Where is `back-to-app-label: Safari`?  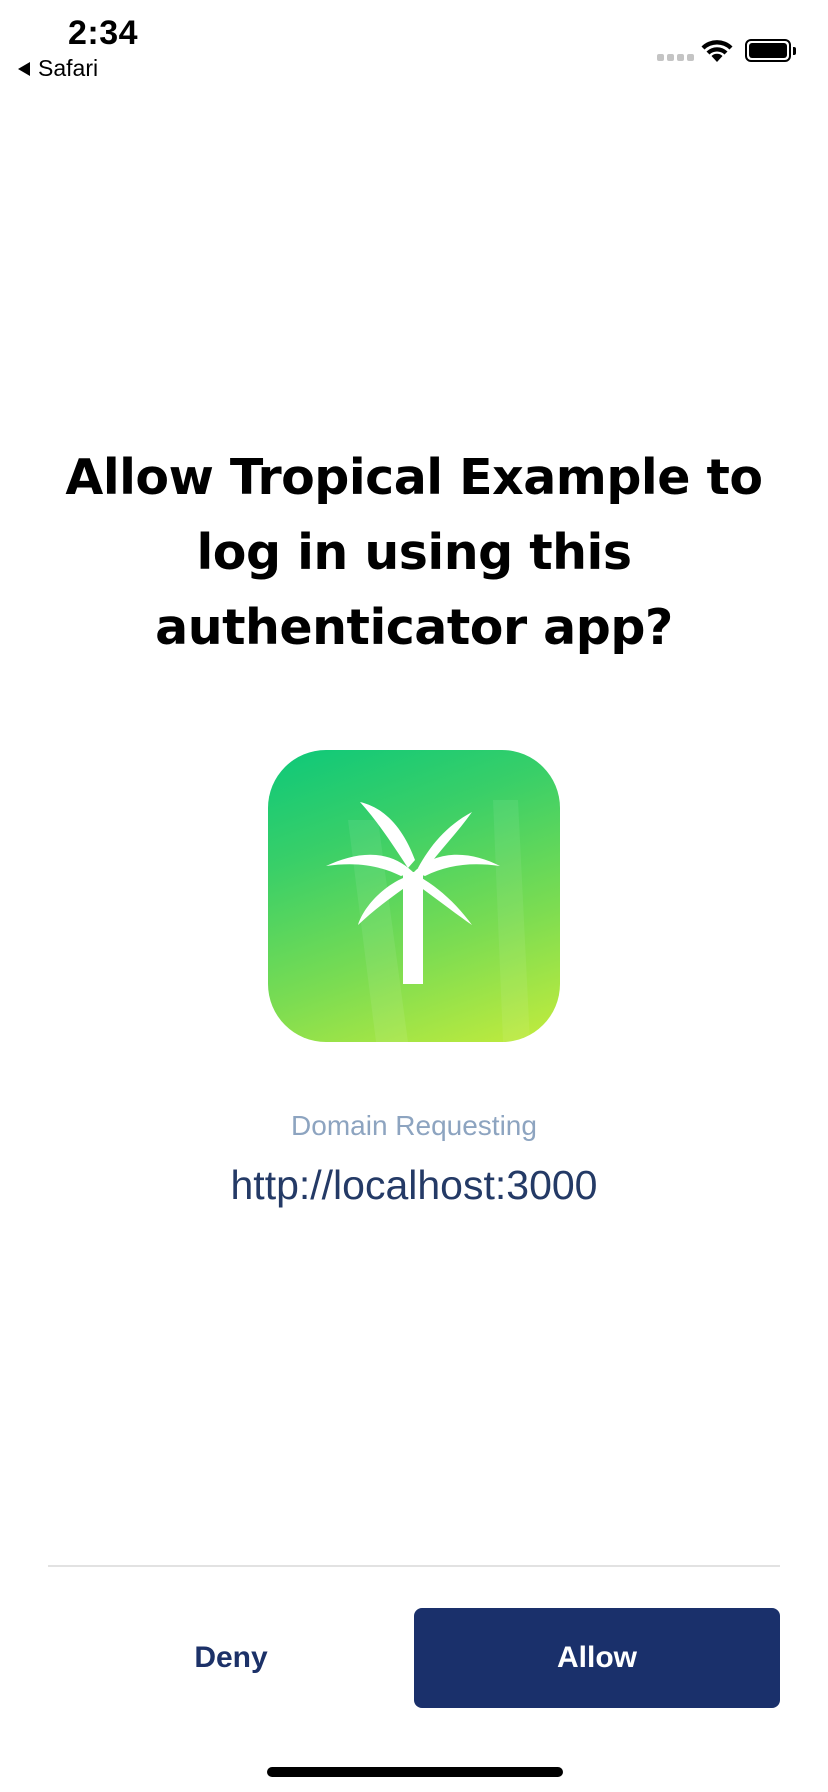 back-to-app-label: Safari is located at coordinates (68, 68).